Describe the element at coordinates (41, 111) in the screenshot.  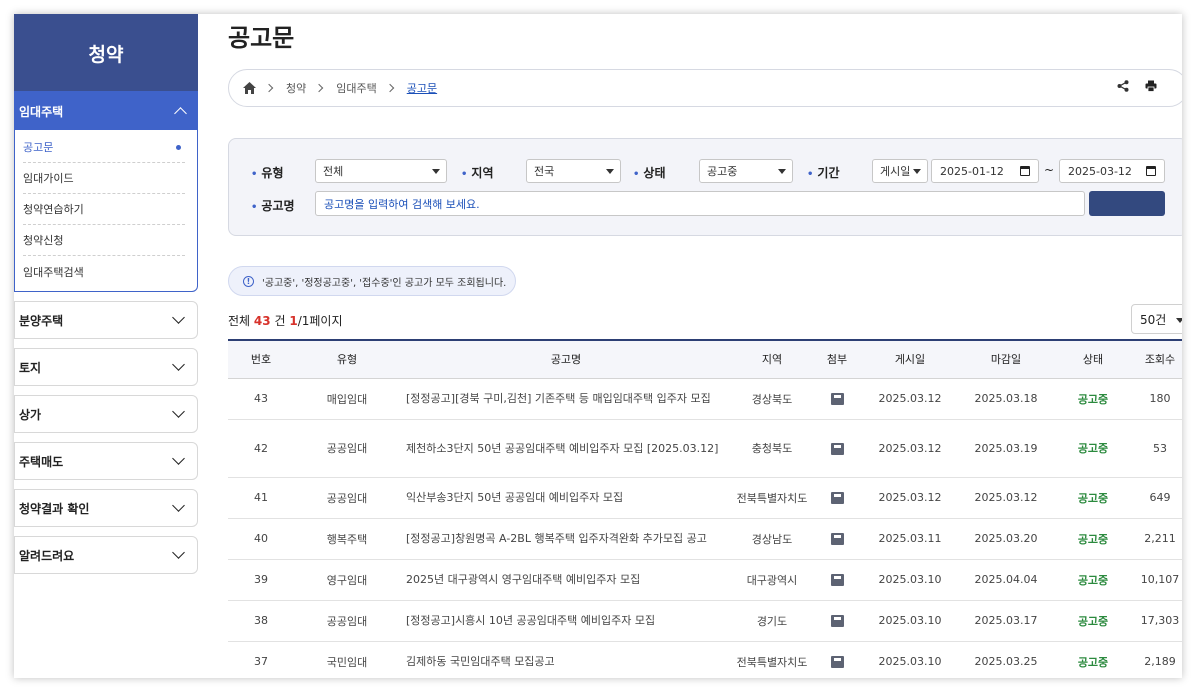
I see `sidebar-menu-label: 임대주택` at that location.